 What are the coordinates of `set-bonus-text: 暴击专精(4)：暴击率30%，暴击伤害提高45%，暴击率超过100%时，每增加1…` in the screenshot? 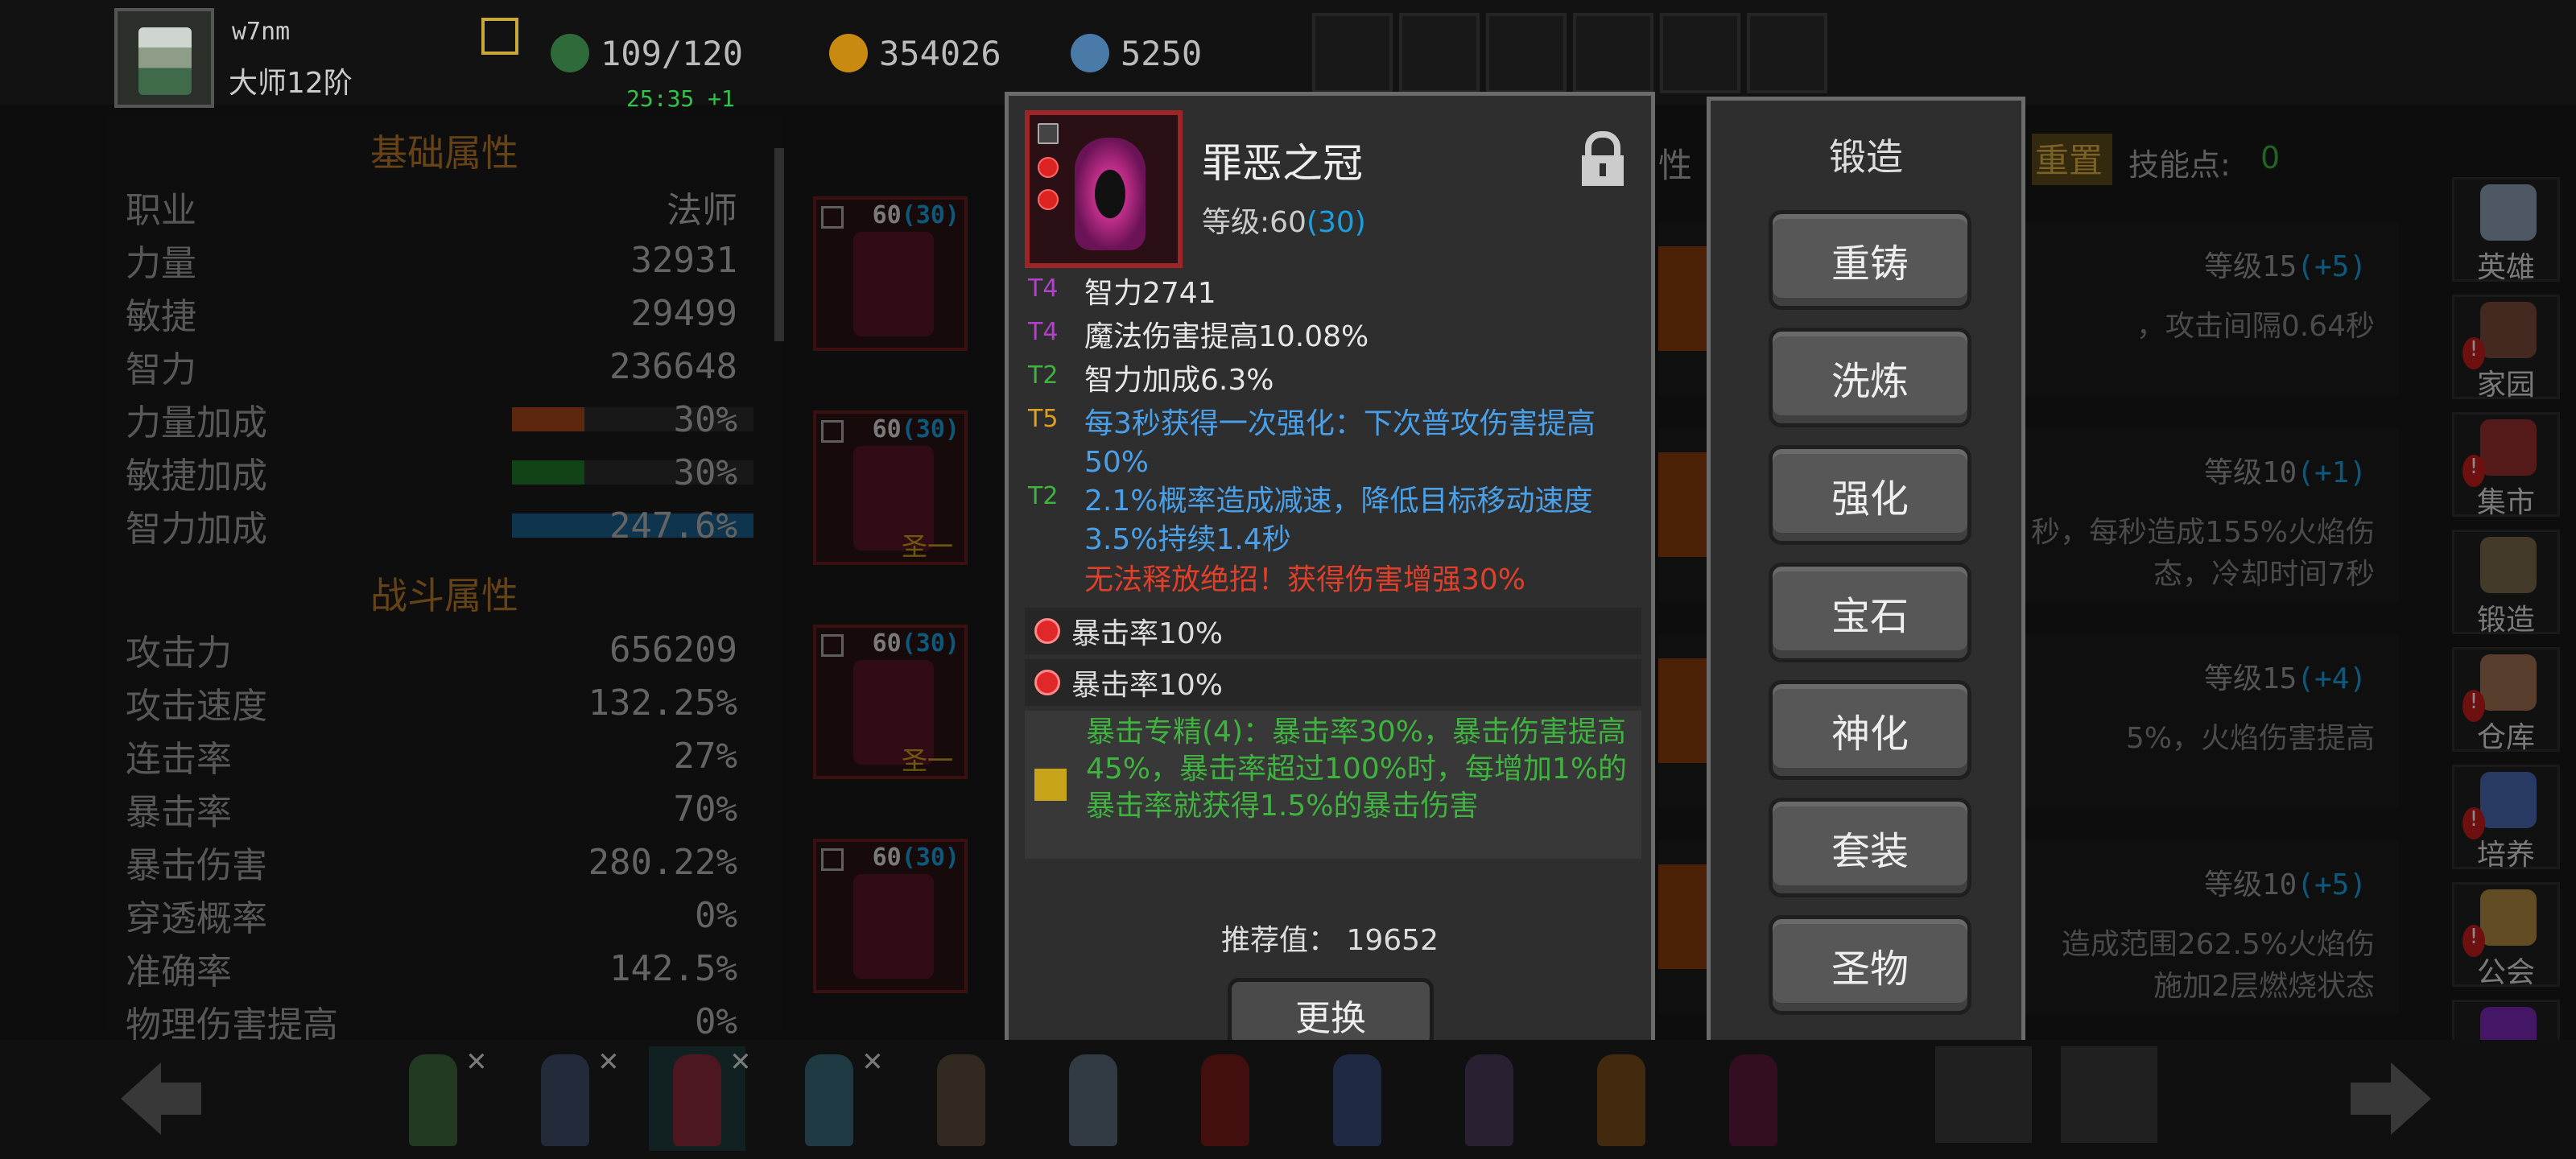 It's located at (1357, 769).